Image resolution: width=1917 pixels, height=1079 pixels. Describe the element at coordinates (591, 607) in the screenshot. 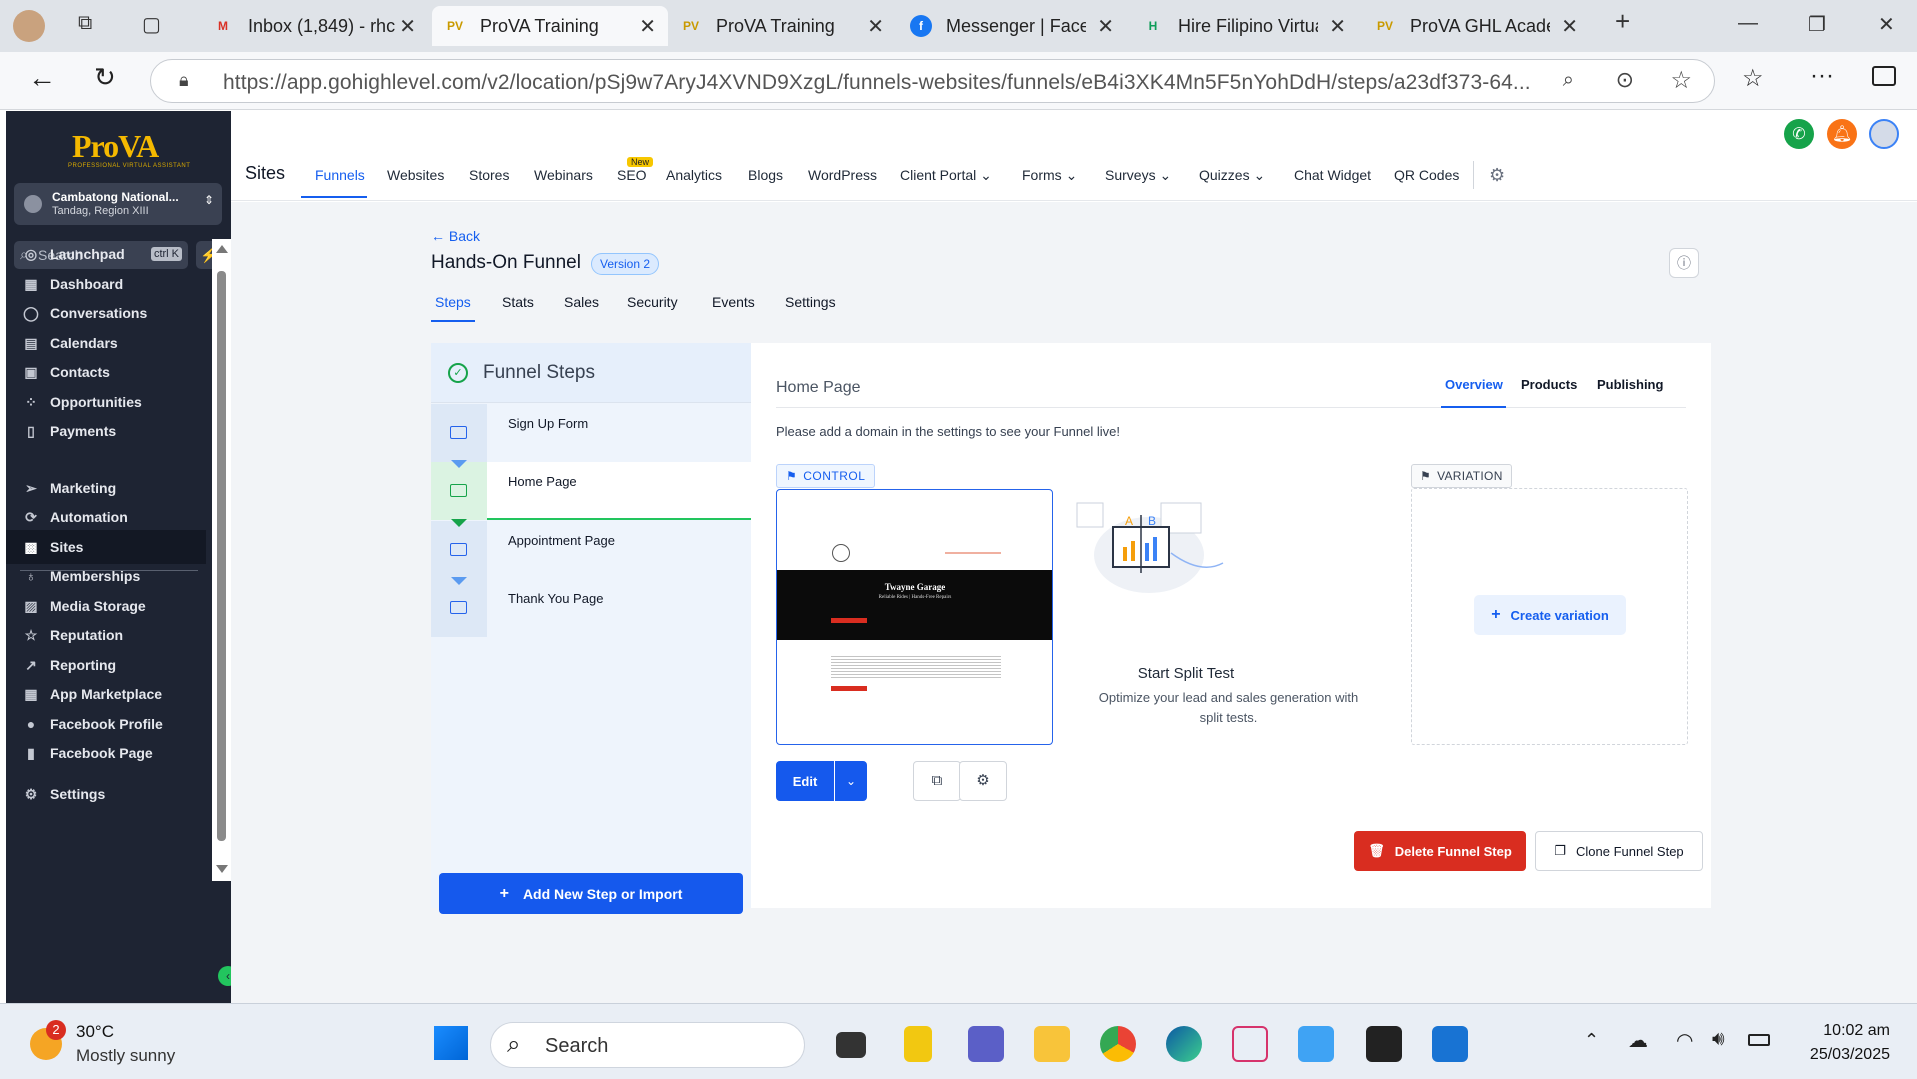

I see `funnel-step-thank-you-page: Thank You Page` at that location.